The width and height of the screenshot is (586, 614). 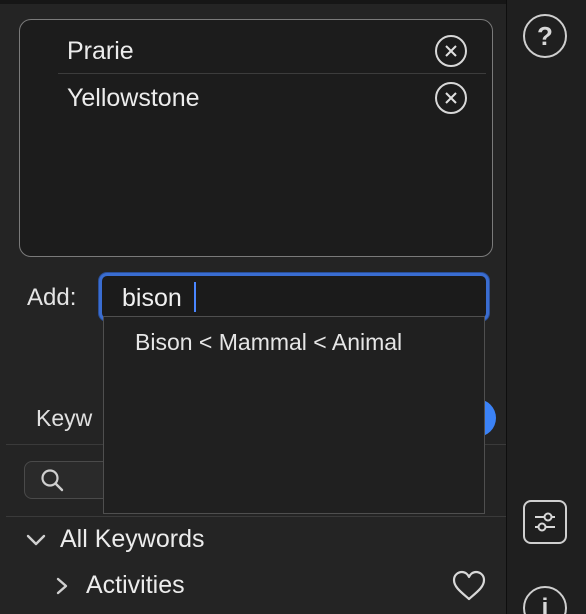 What do you see at coordinates (64, 418) in the screenshot?
I see `keywords-heading: Keyw` at bounding box center [64, 418].